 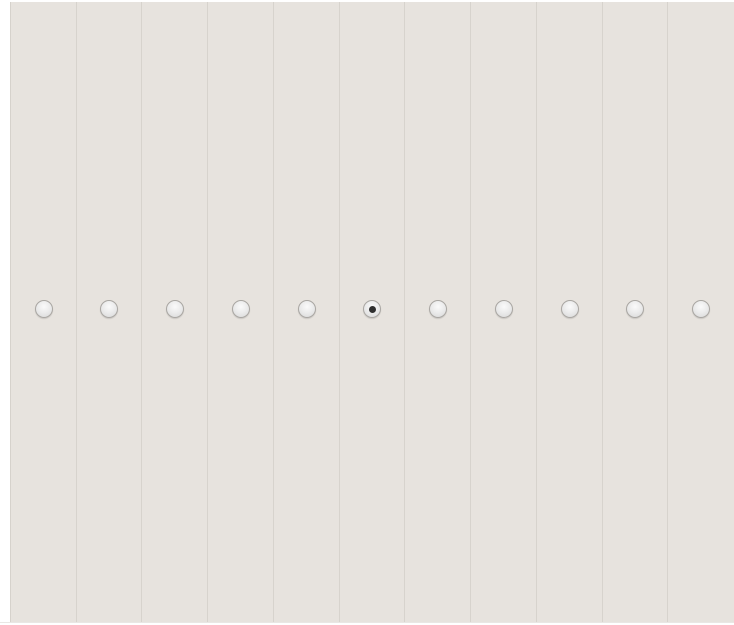 What do you see at coordinates (367, 622) in the screenshot?
I see `bottom-divider` at bounding box center [367, 622].